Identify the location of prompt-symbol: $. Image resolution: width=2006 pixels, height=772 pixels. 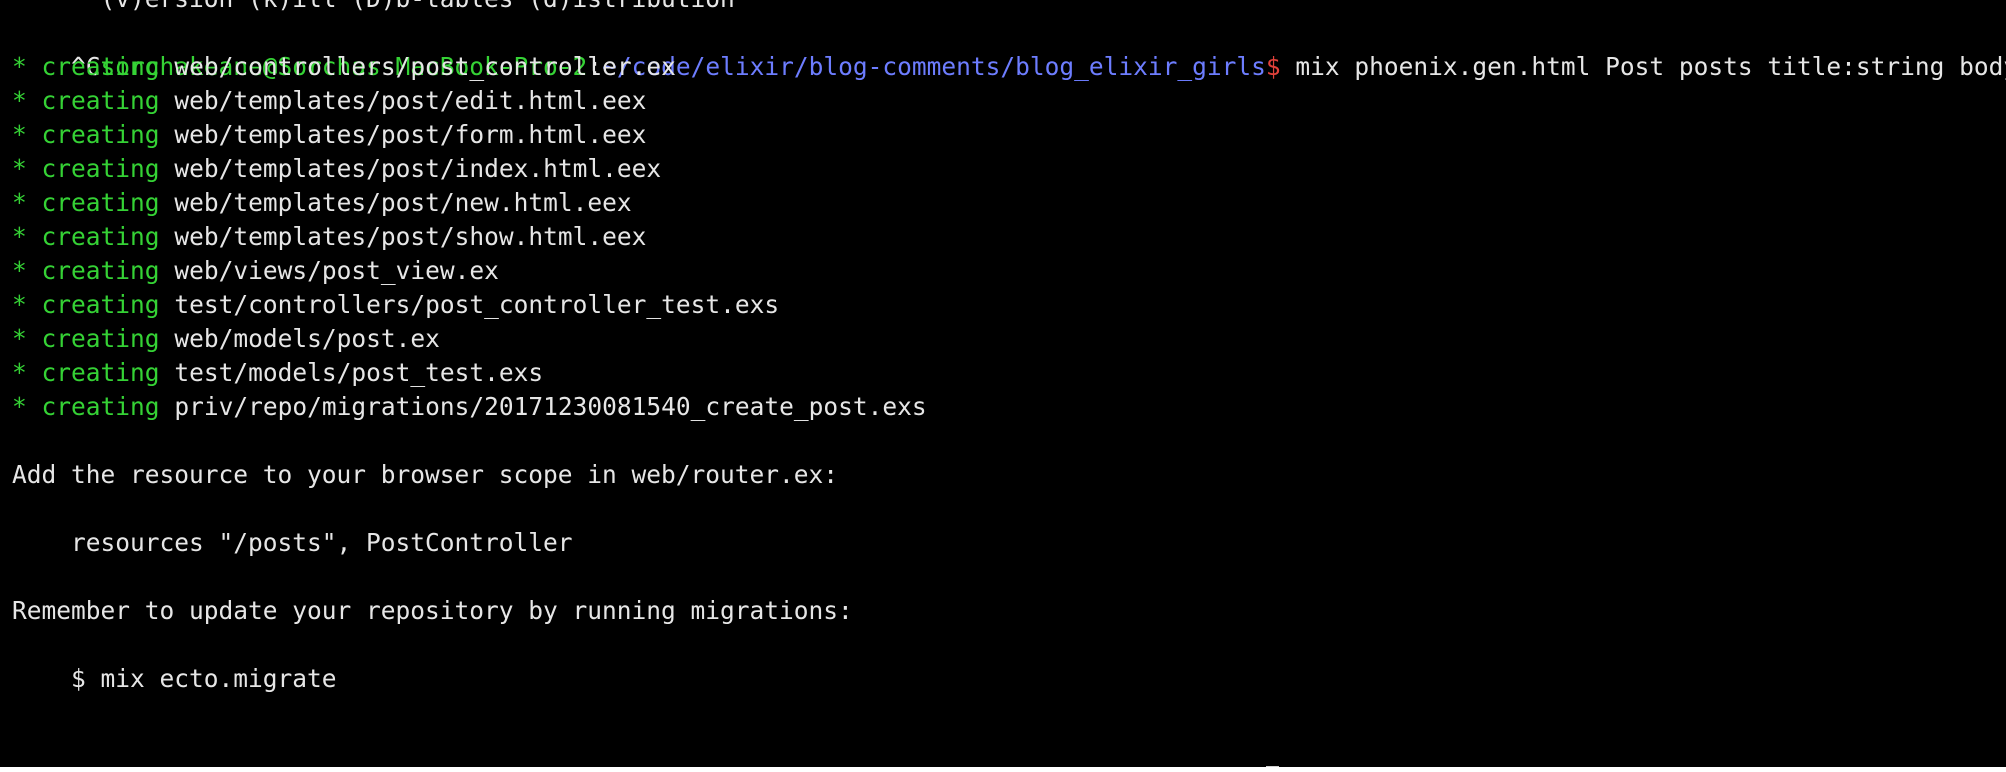
(1273, 66).